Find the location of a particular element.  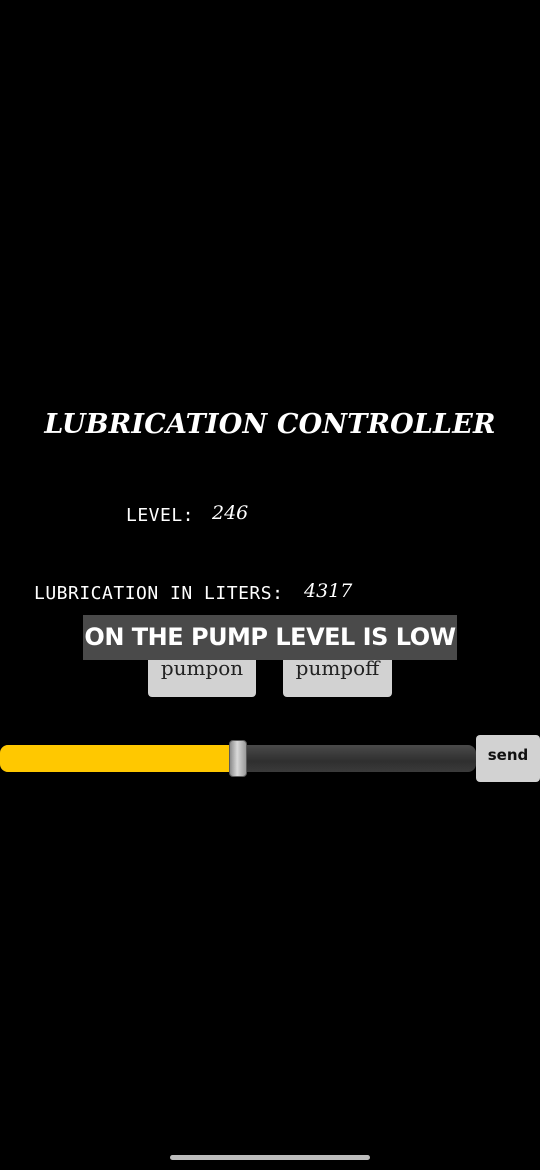

low-level-alert: ON THE PUMP LEVEL IS LOW is located at coordinates (270, 637).